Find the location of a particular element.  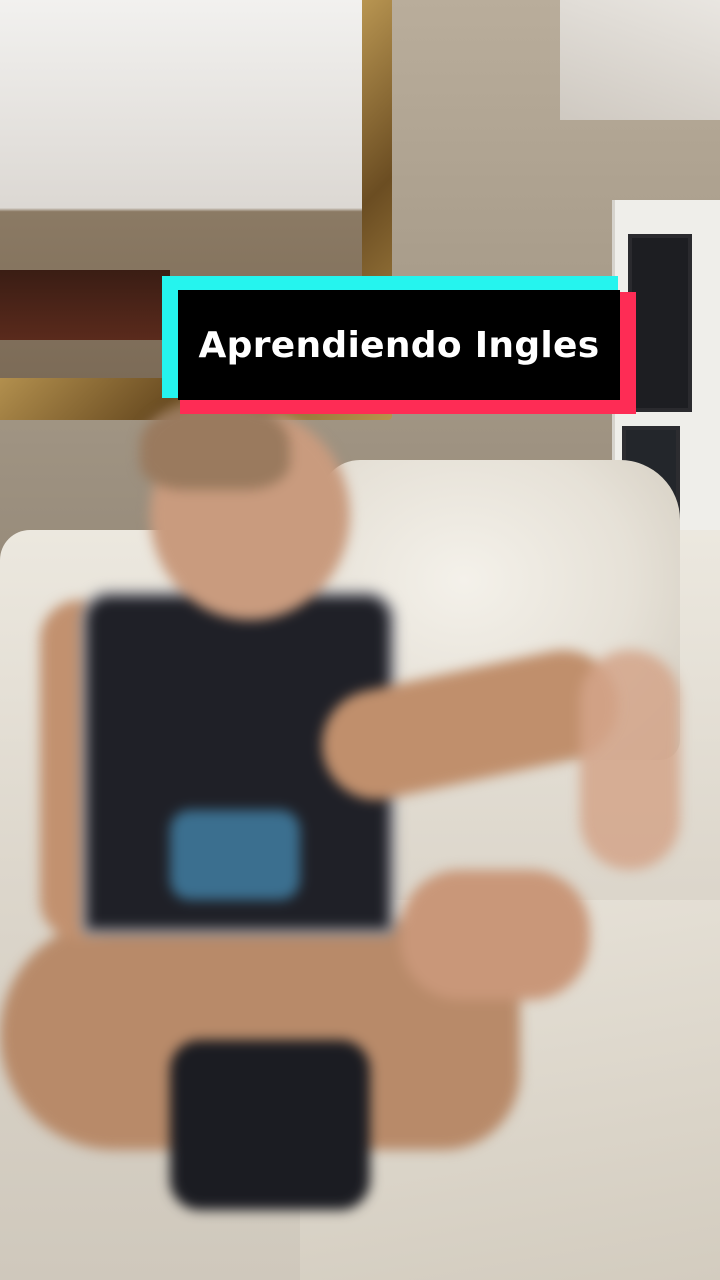

picture-frame-top is located at coordinates (660, 323).